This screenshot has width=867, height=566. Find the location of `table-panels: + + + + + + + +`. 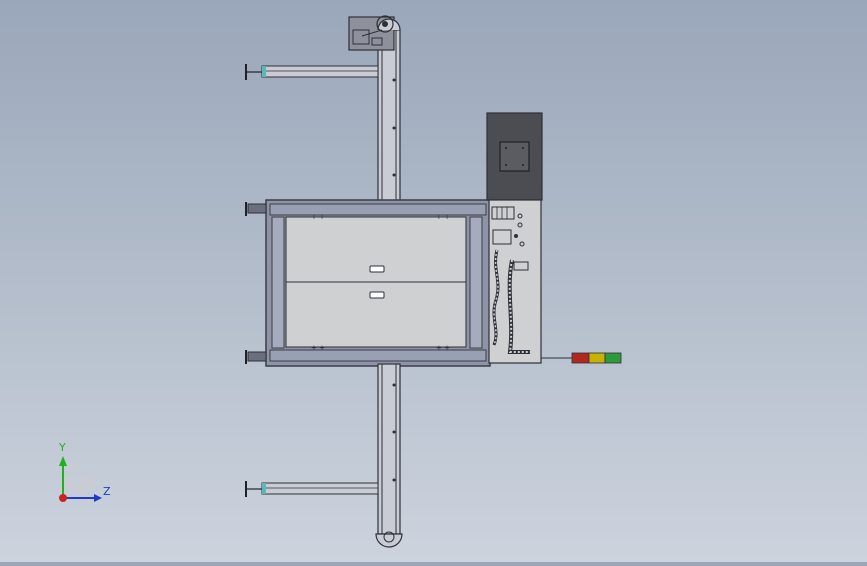

table-panels: + + + + + + + + is located at coordinates (376, 282).